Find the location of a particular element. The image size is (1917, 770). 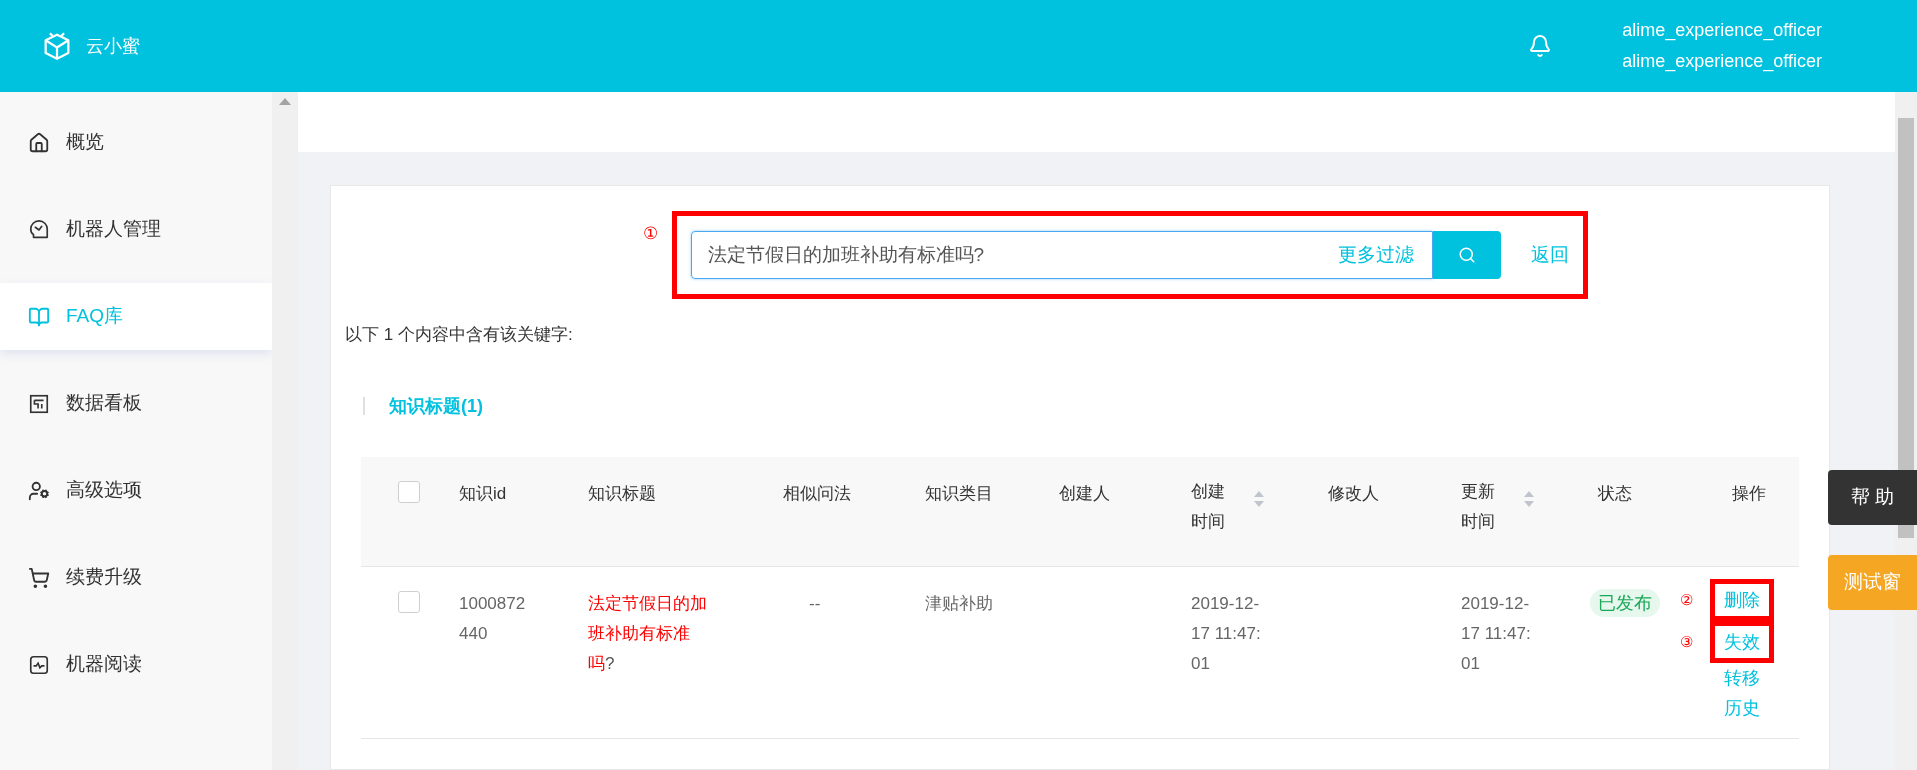

sidebar-item: 数据看板 is located at coordinates (136, 403).